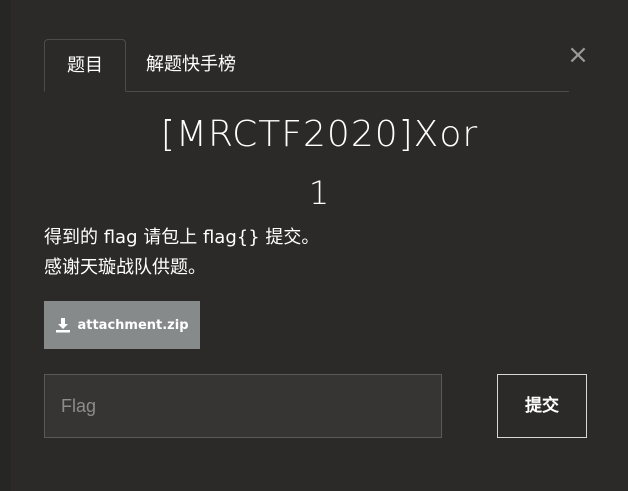 The width and height of the screenshot is (628, 491). What do you see at coordinates (182, 237) in the screenshot?
I see `challenge-description-line: 得到的 flag 请包上 flag{} 提交。` at bounding box center [182, 237].